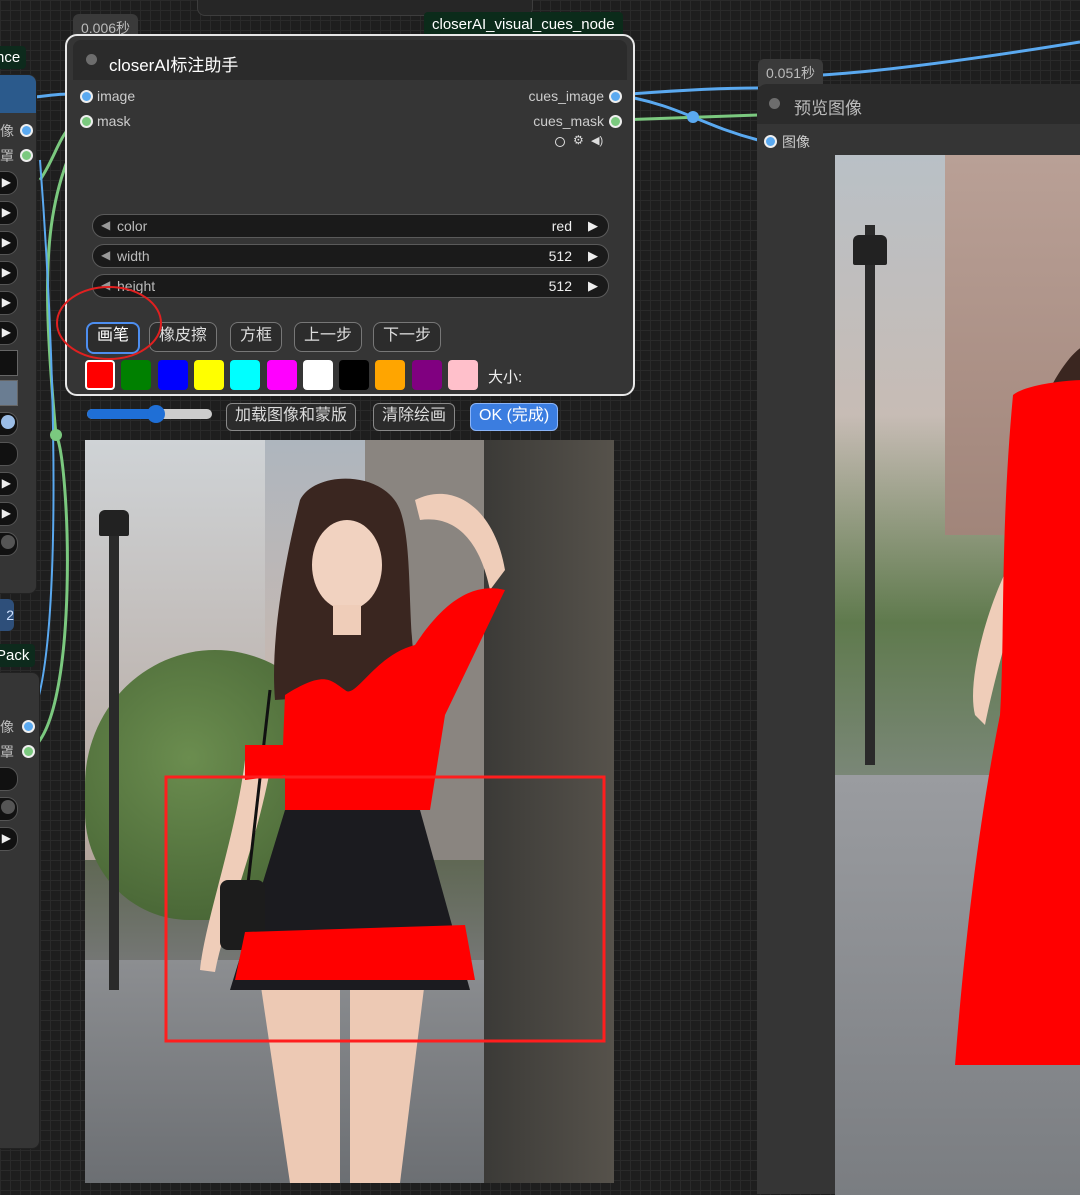  I want to click on left-node-title: Pack, so click(18, 655).